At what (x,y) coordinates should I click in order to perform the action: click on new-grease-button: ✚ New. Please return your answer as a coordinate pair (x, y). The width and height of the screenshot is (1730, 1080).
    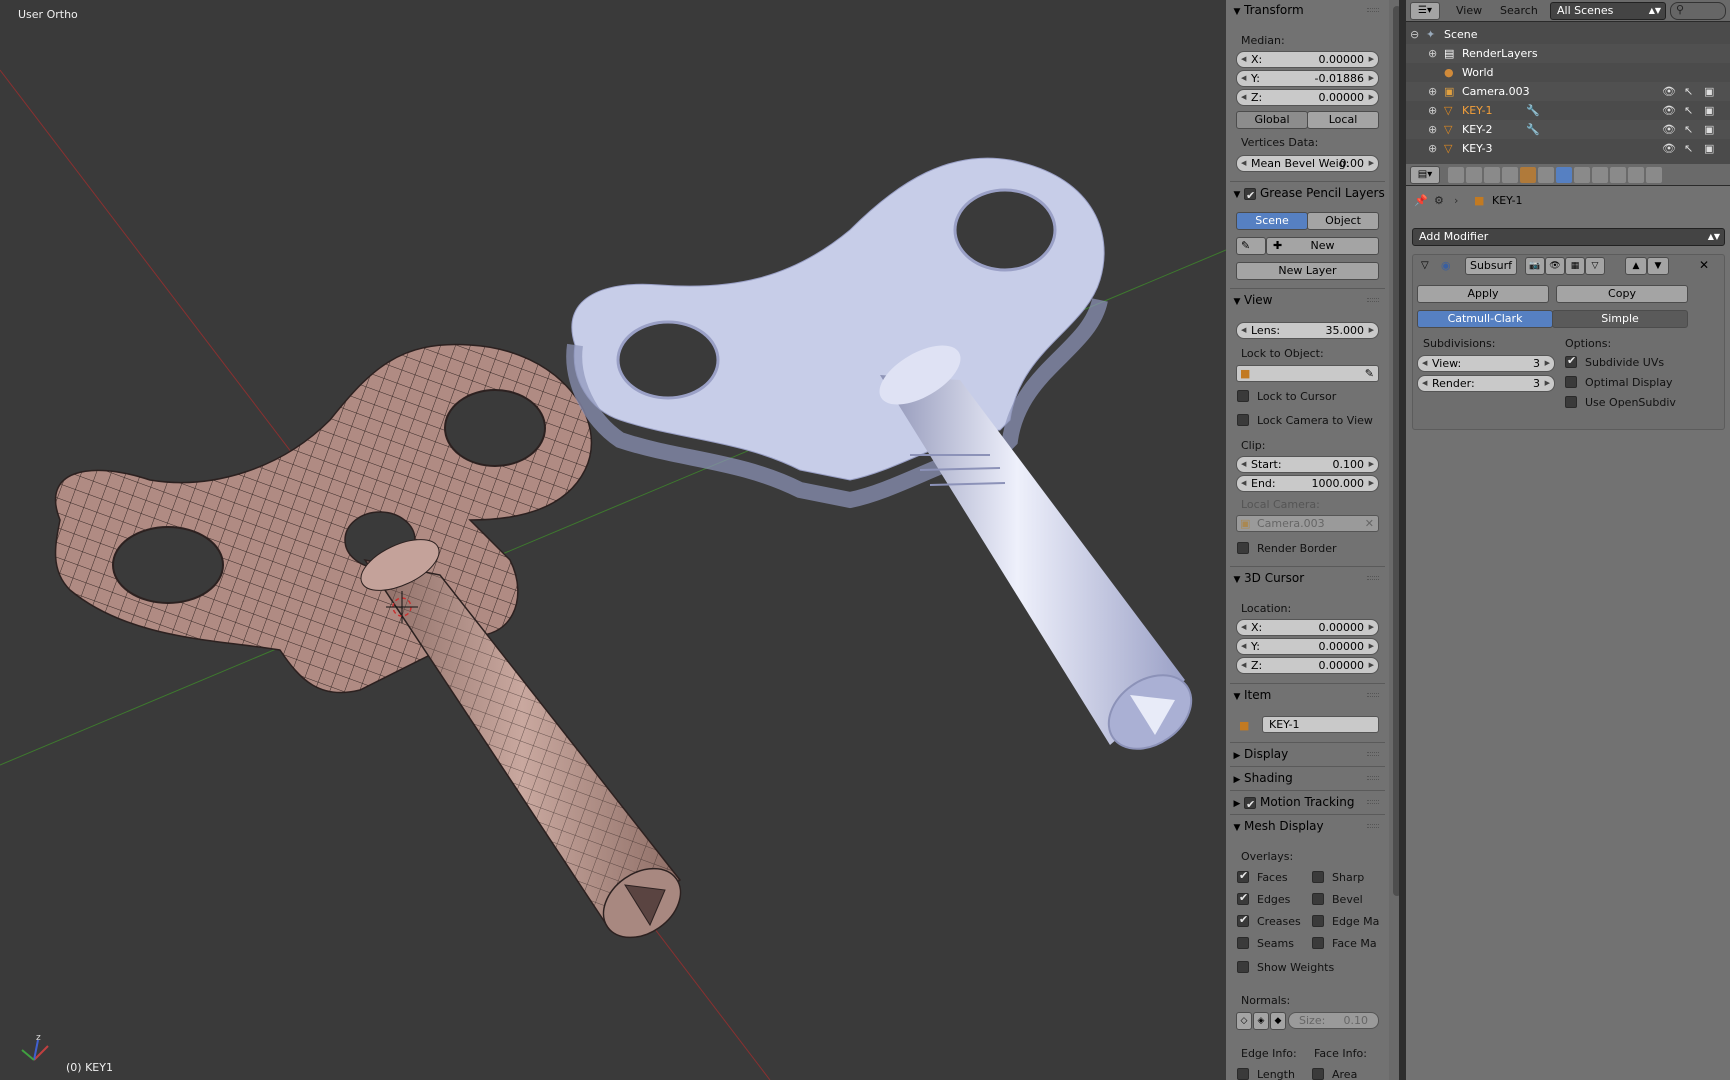
    Looking at the image, I should click on (1322, 246).